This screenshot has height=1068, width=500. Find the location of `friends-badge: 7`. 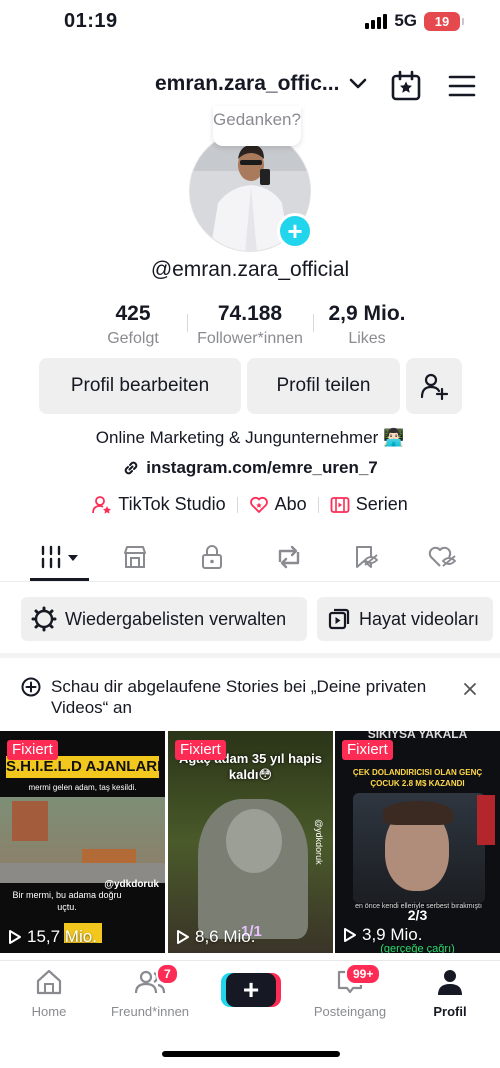

friends-badge: 7 is located at coordinates (167, 974).